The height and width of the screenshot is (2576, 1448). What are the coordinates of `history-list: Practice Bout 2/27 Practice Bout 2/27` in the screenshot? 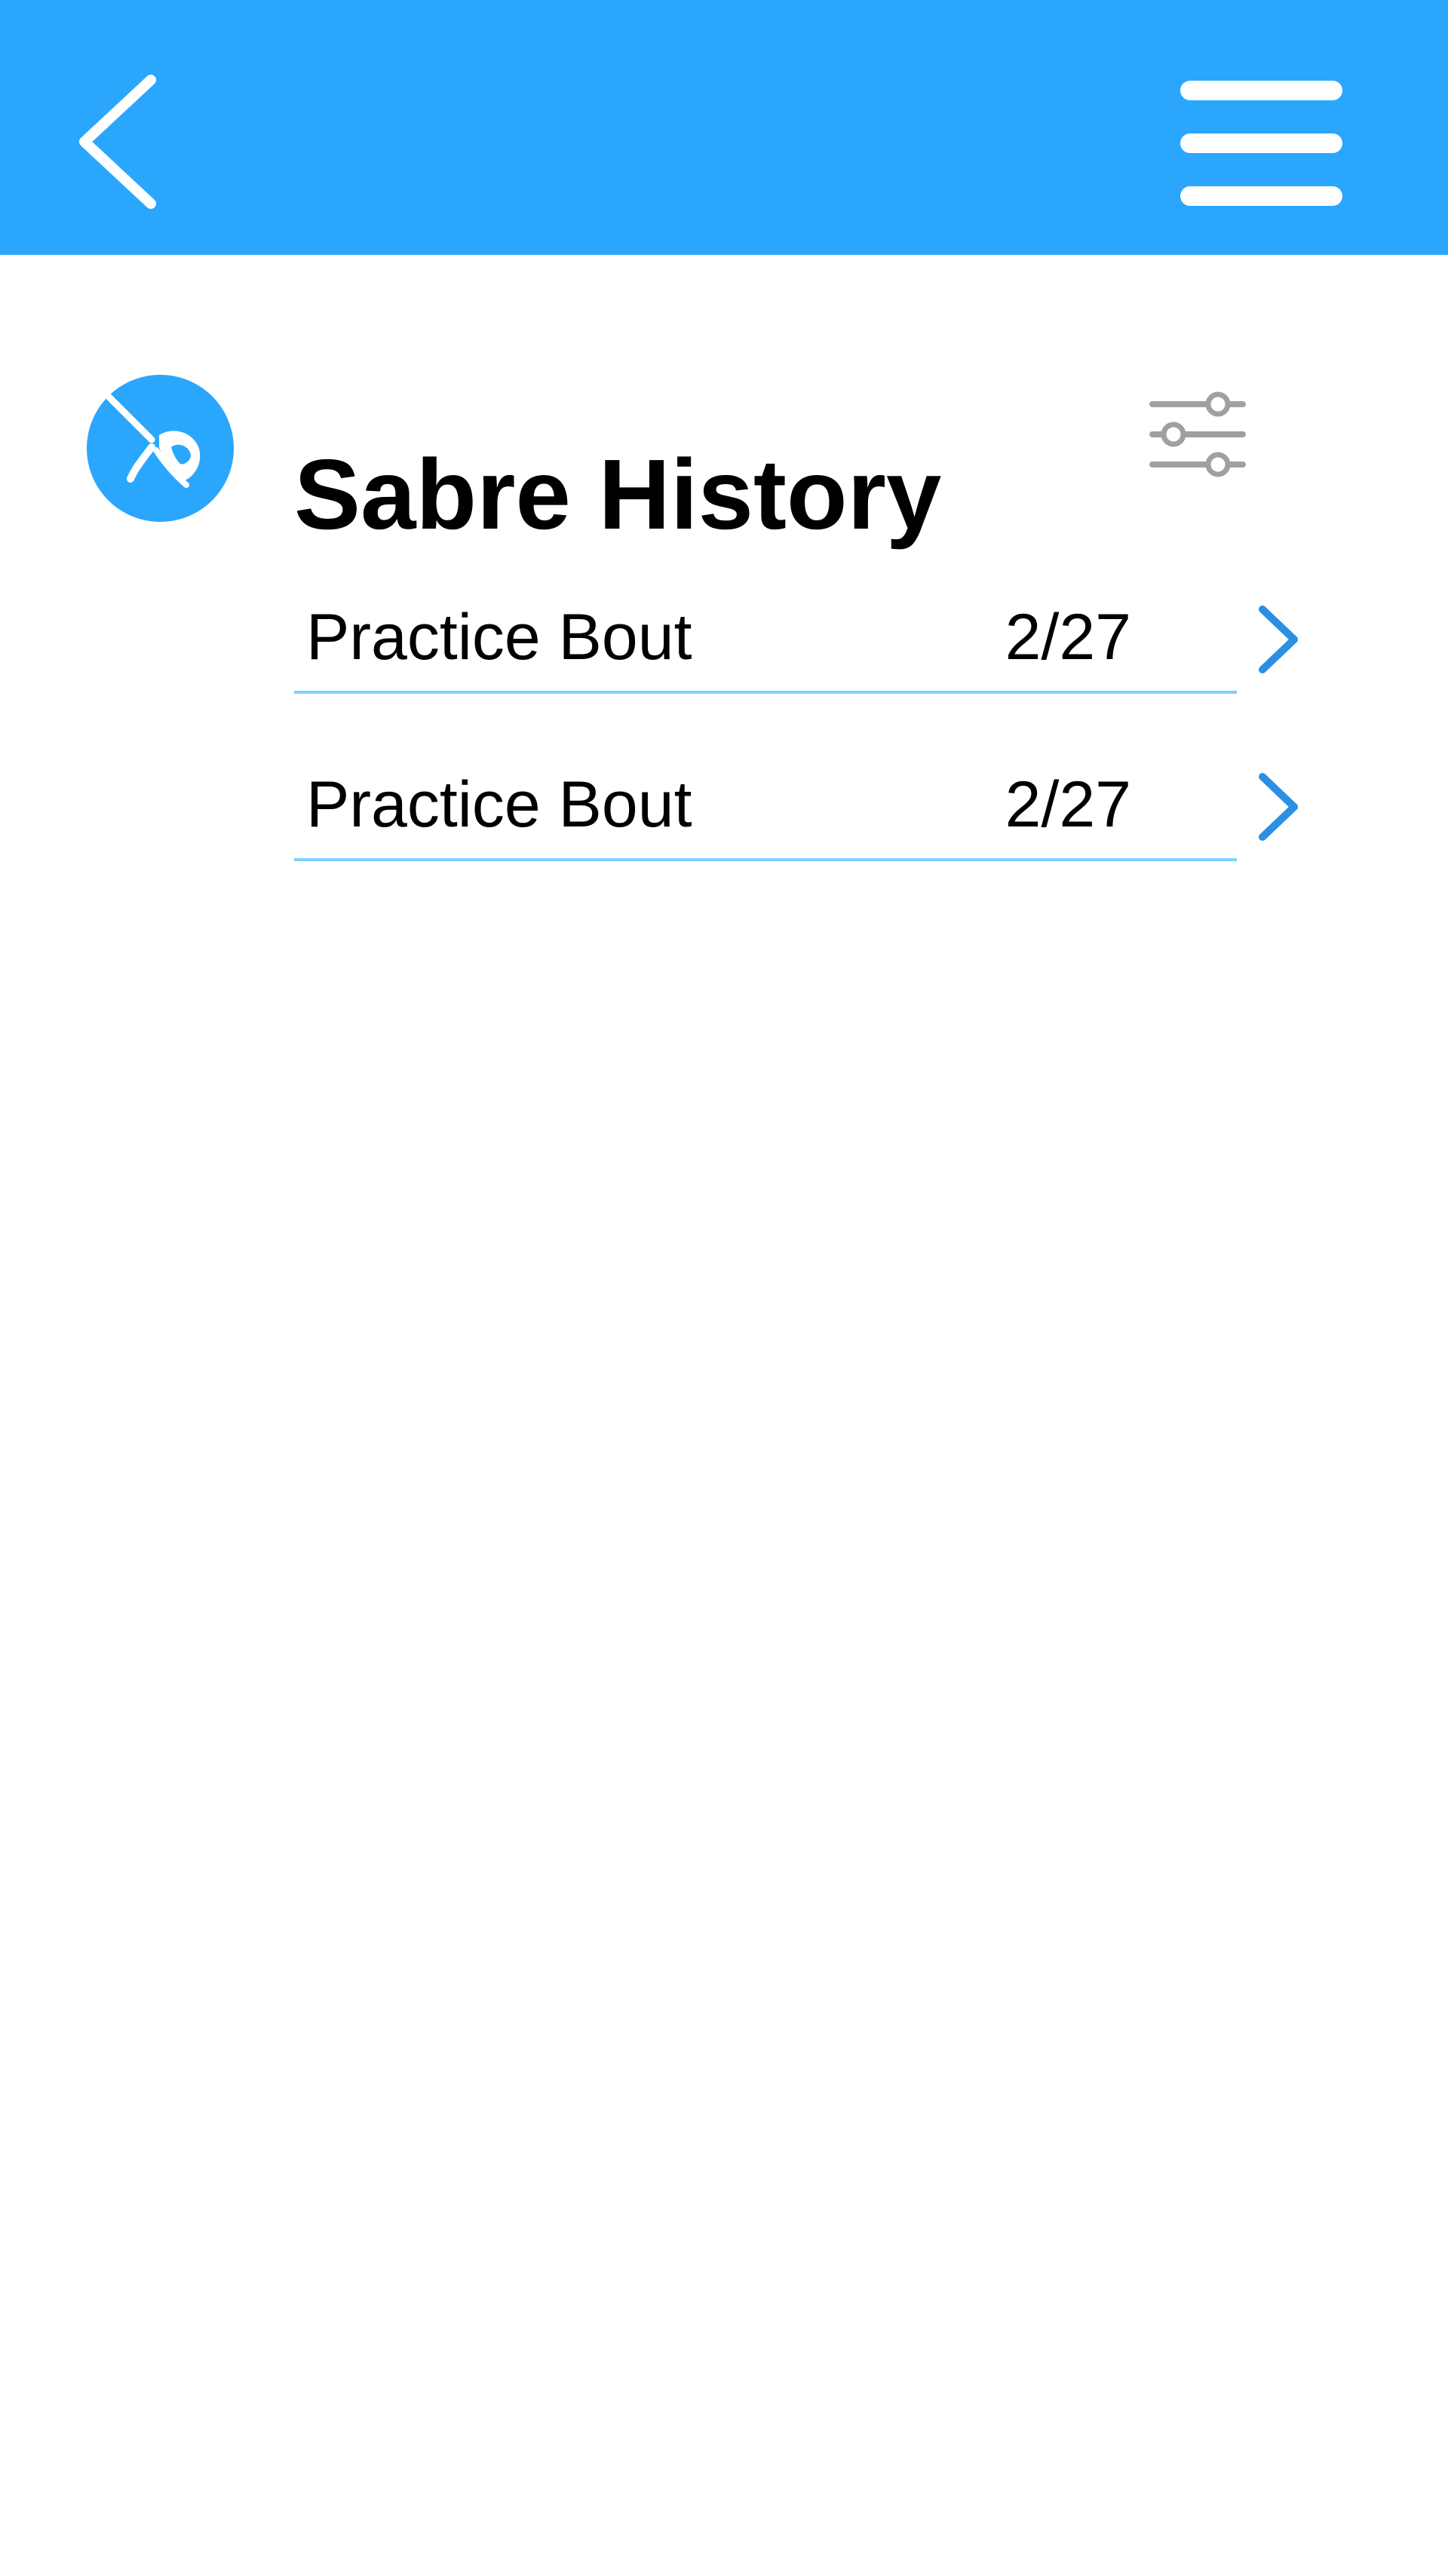 It's located at (807, 748).